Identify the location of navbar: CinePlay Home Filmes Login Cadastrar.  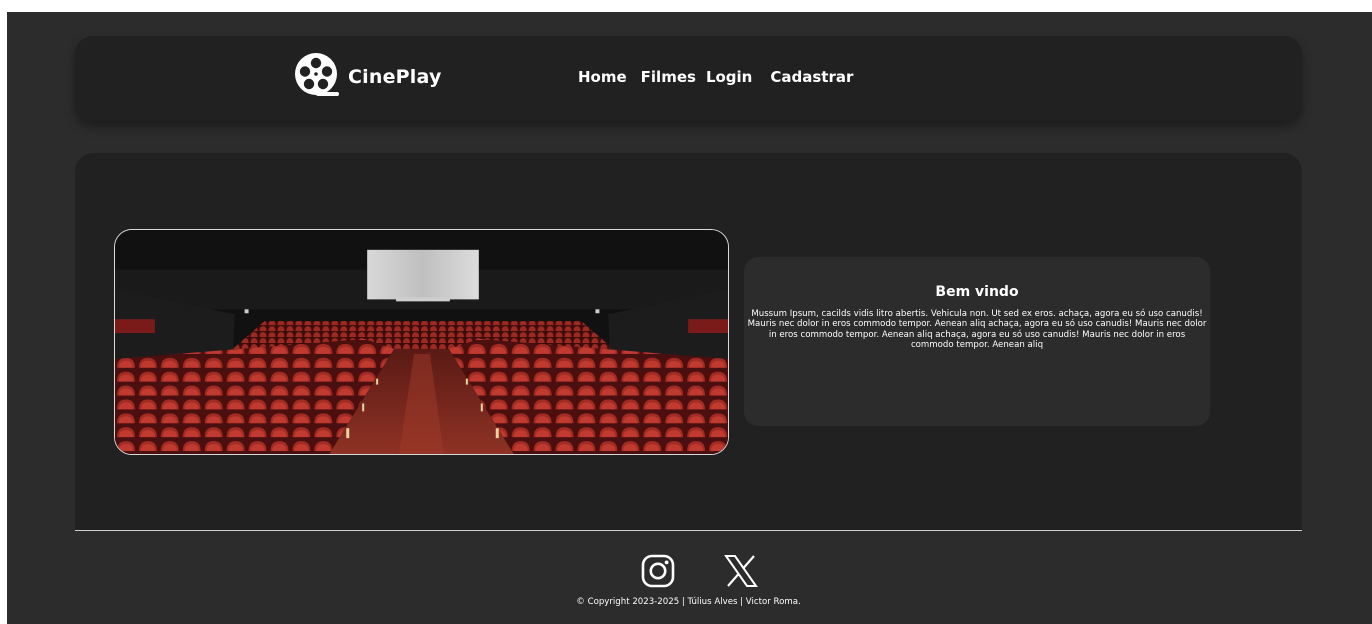
(688, 78).